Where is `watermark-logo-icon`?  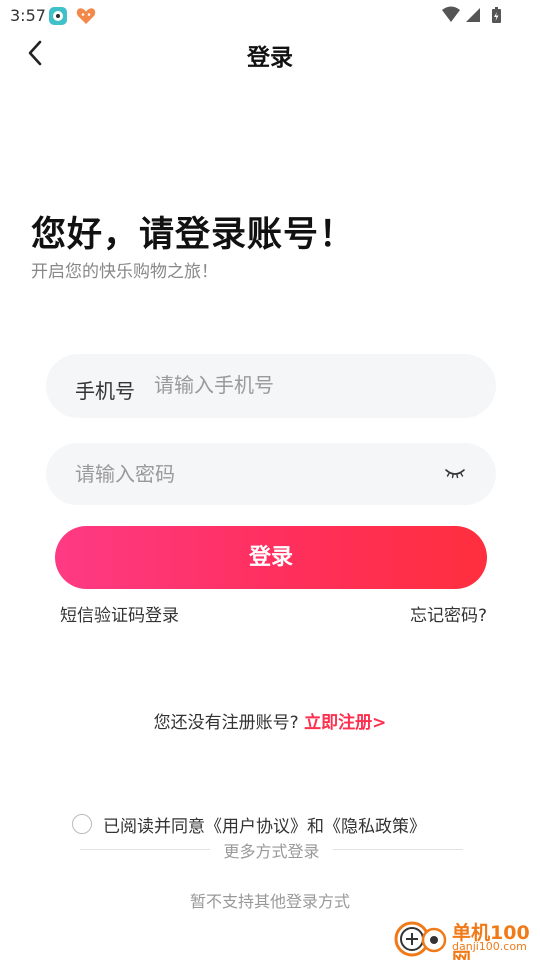
watermark-logo-icon is located at coordinates (420, 939).